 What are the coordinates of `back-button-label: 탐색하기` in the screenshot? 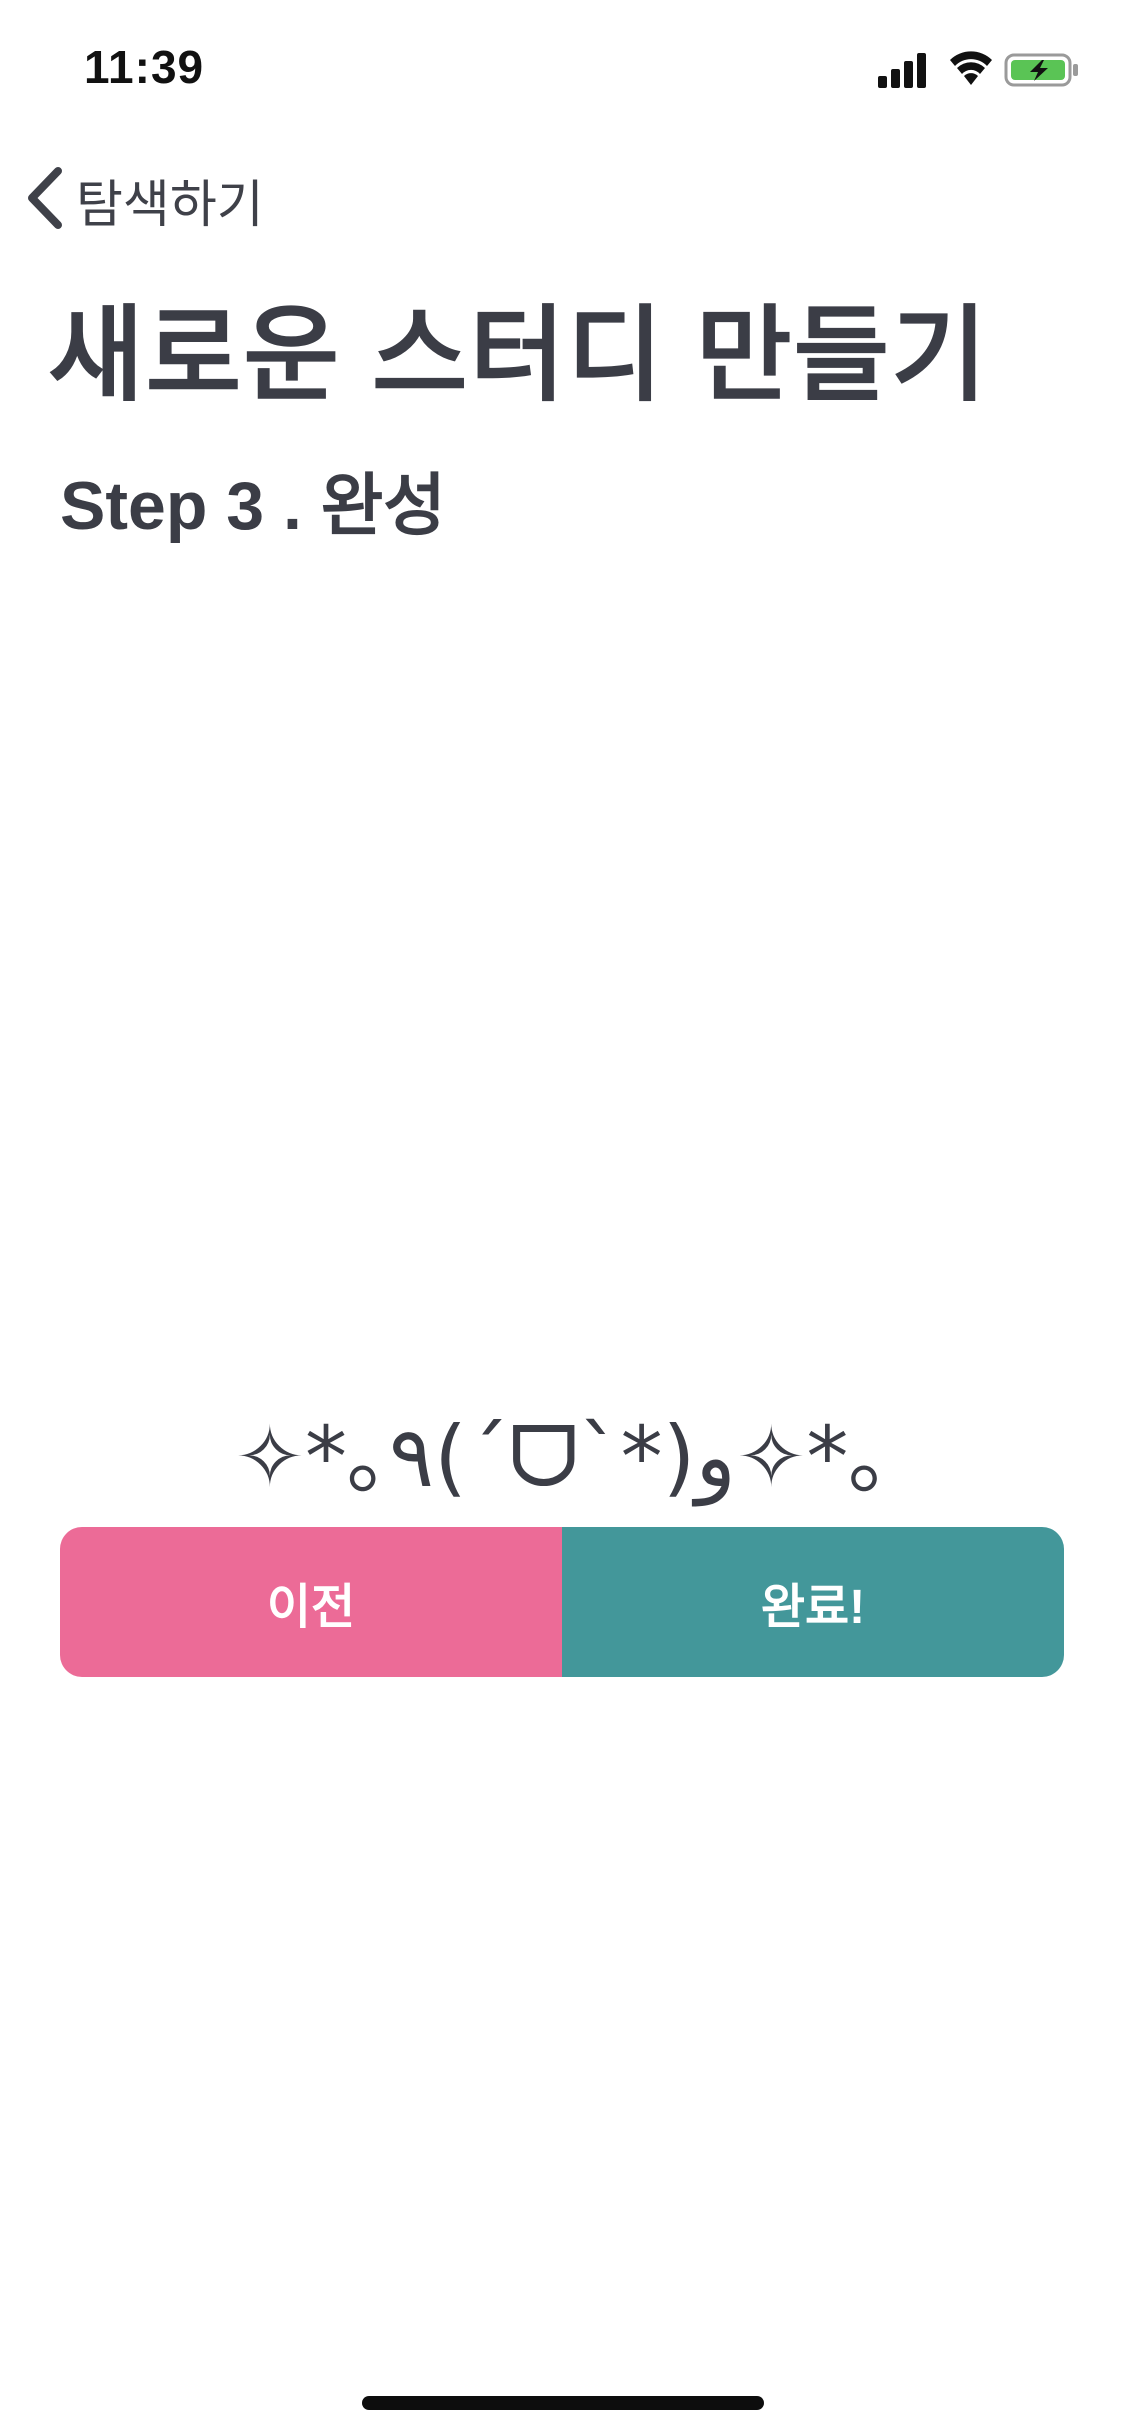 It's located at (170, 204).